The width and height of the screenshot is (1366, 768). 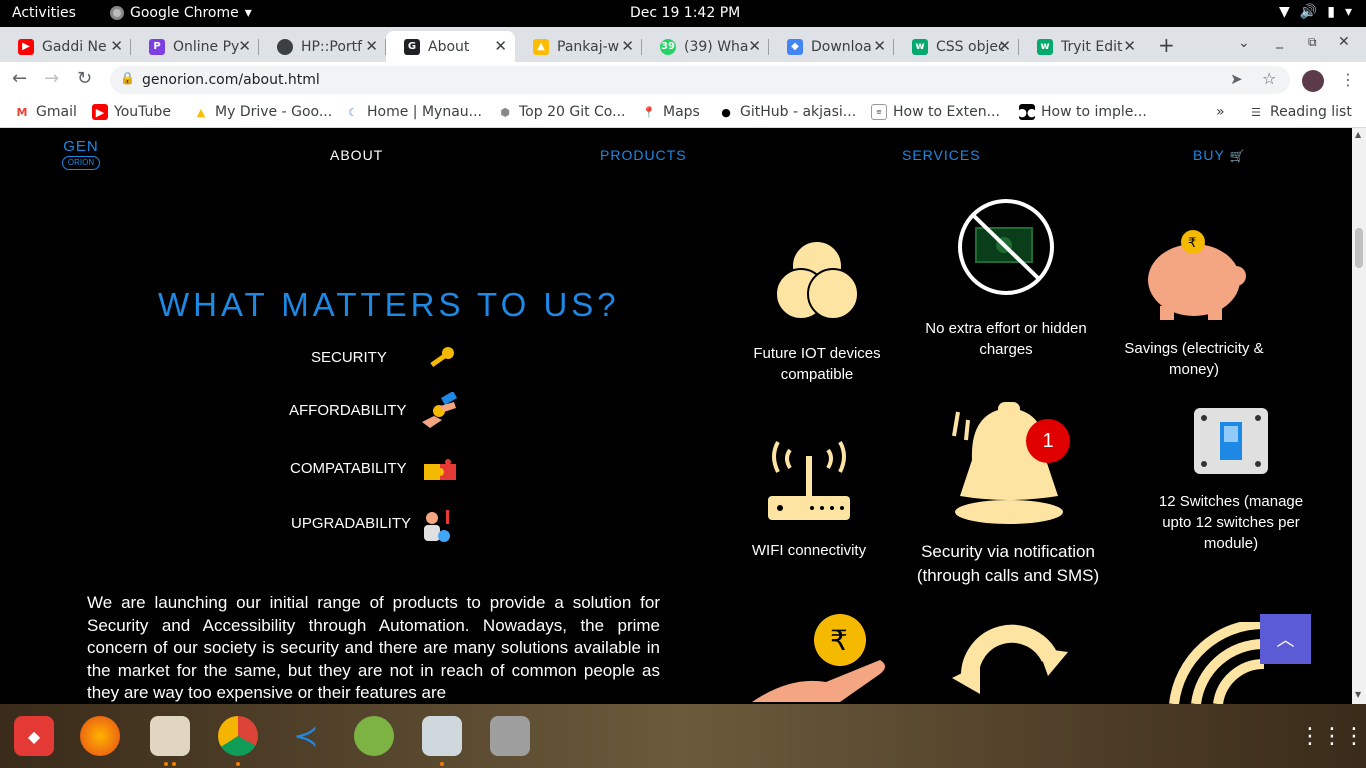 What do you see at coordinates (1358, 134) in the screenshot?
I see `scroll-up-icon: ▲` at bounding box center [1358, 134].